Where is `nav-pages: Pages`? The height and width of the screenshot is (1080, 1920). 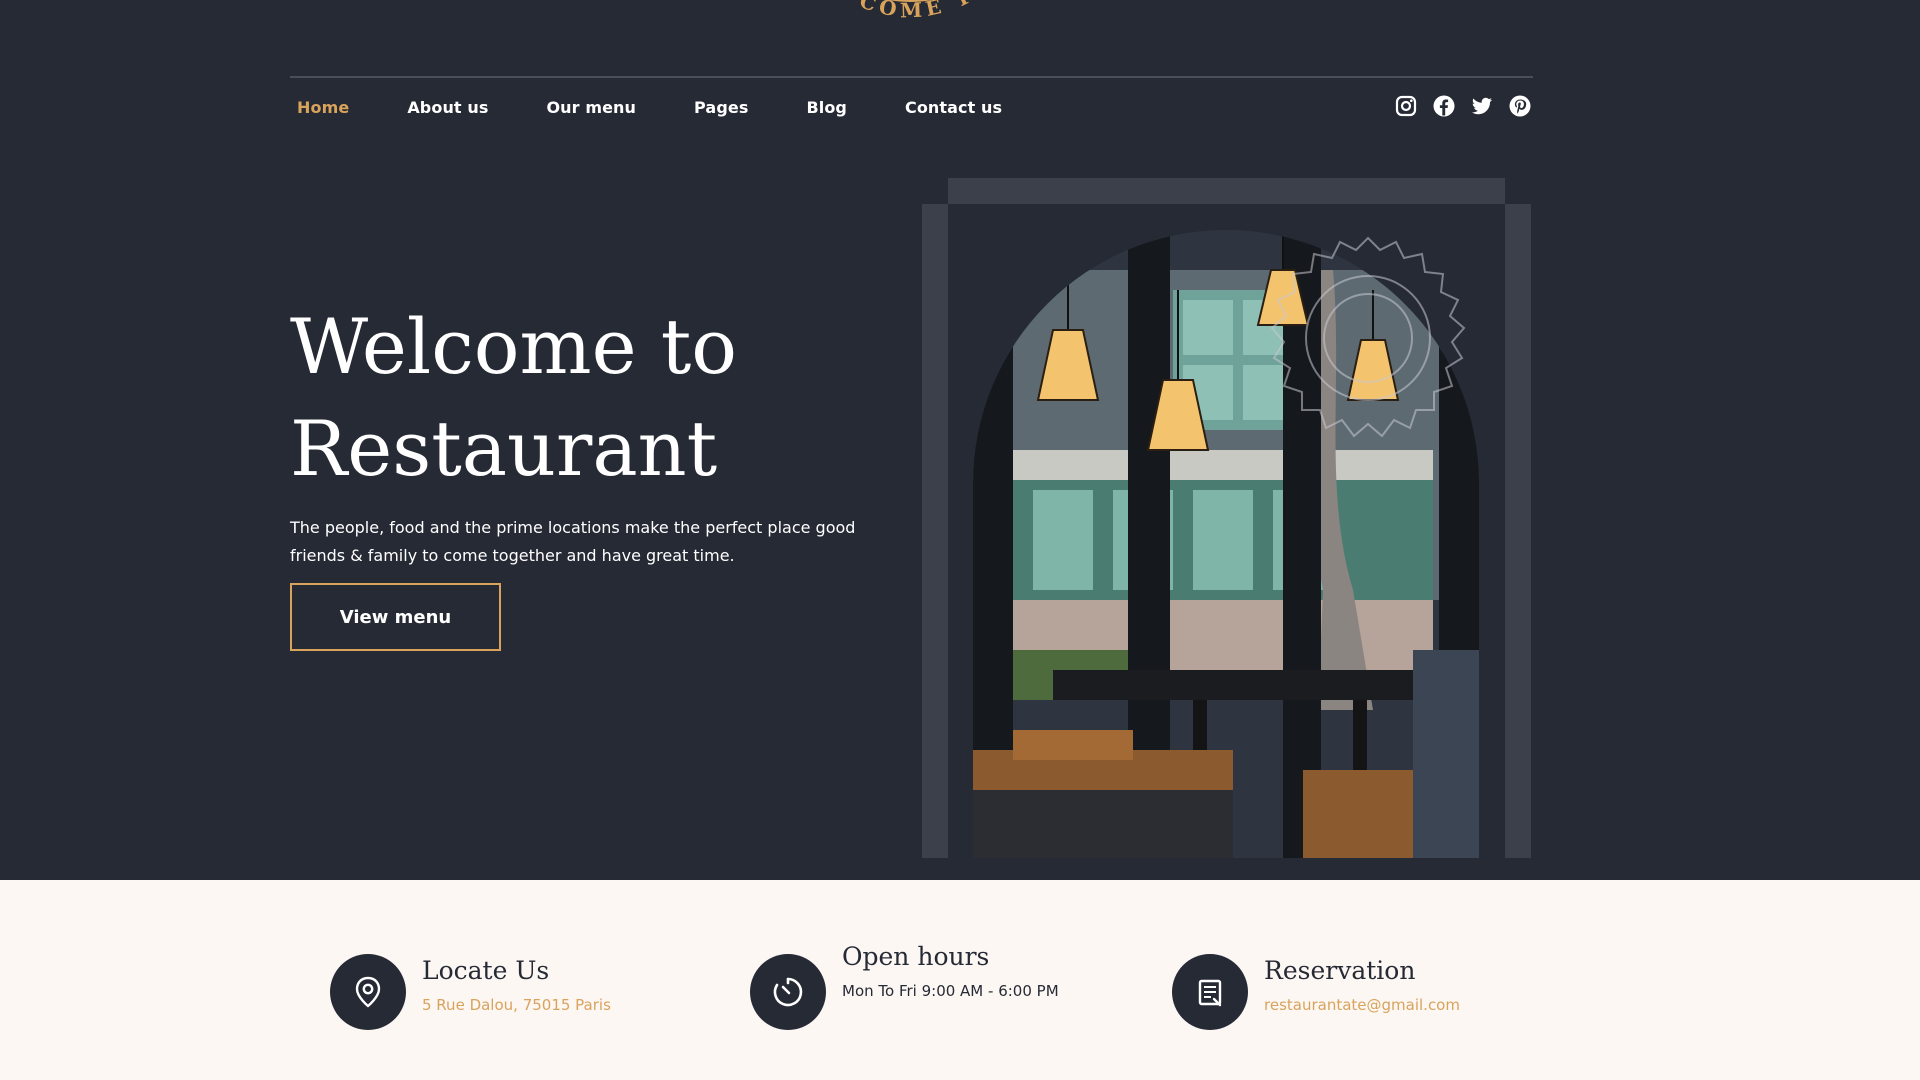
nav-pages: Pages is located at coordinates (721, 107).